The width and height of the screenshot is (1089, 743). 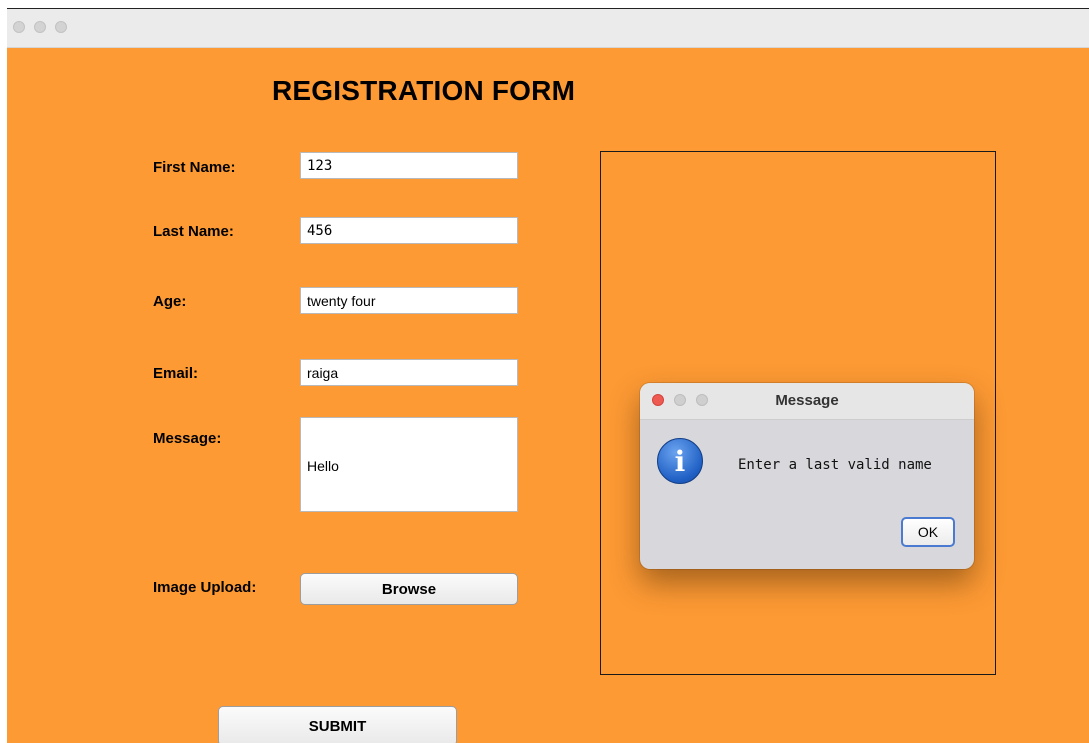 I want to click on dialog-titlebar: Message, so click(x=807, y=401).